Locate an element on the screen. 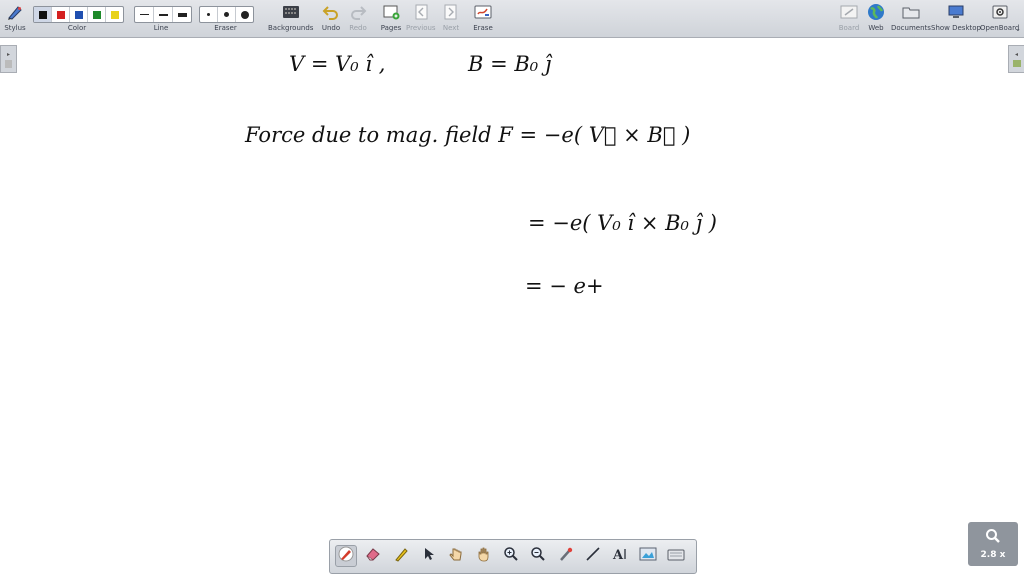  eraser-medium-button is located at coordinates (227, 14).